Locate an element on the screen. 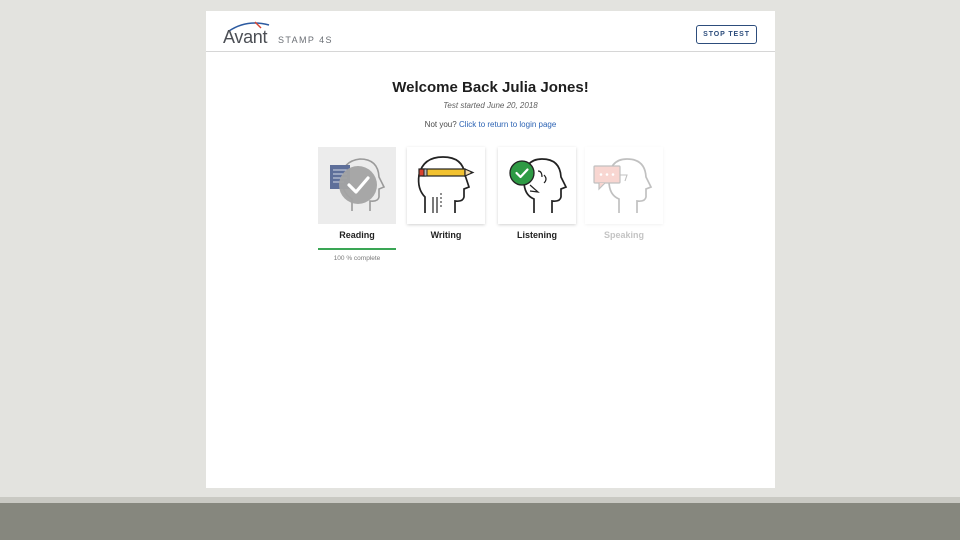  section-label-reading: Reading is located at coordinates (357, 235).